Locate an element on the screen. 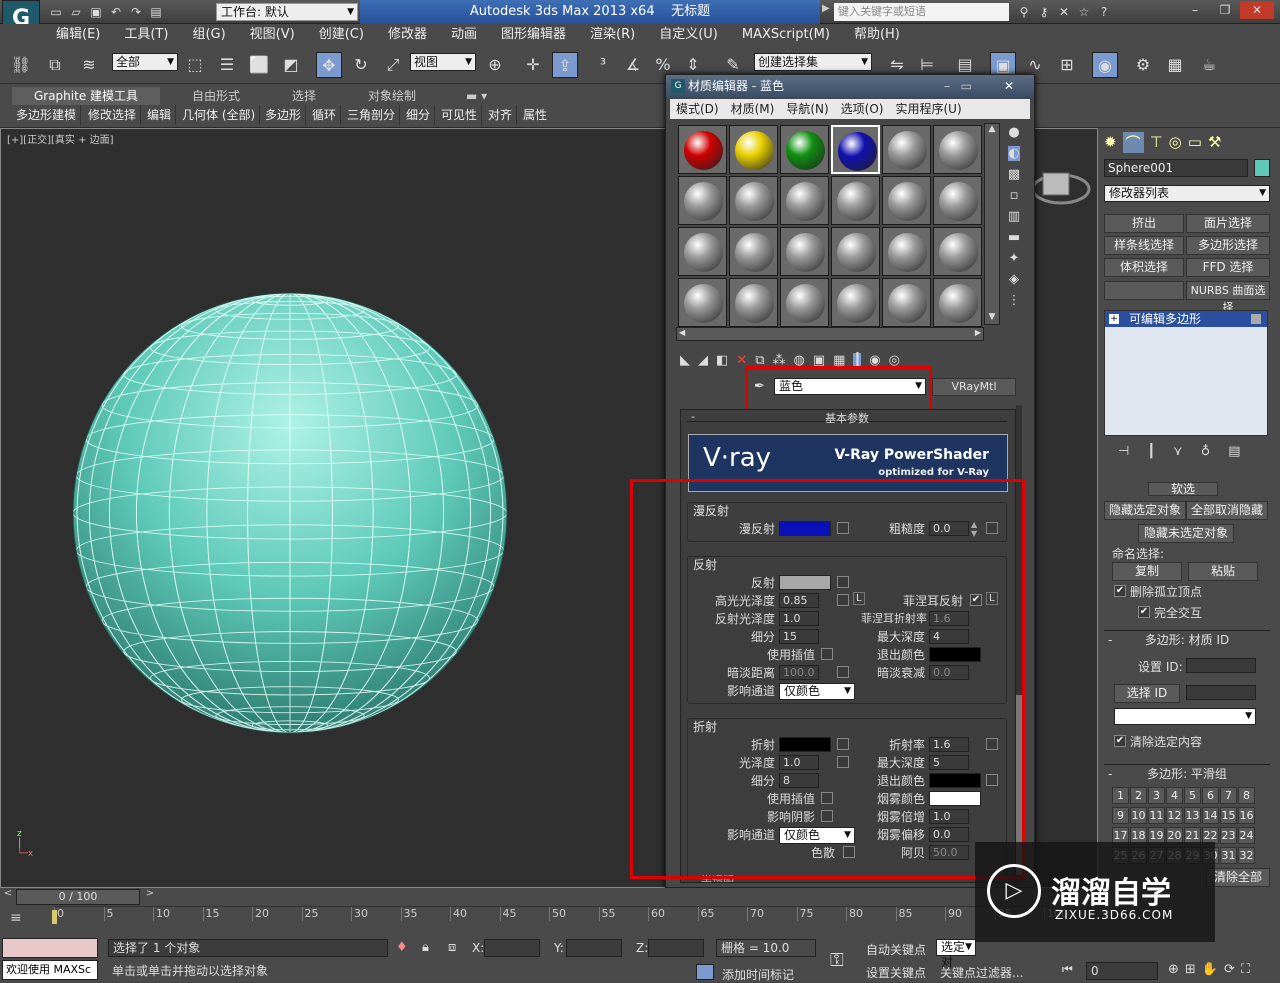 The height and width of the screenshot is (983, 1280). smoothing-group-button: 1 is located at coordinates (1120, 795).